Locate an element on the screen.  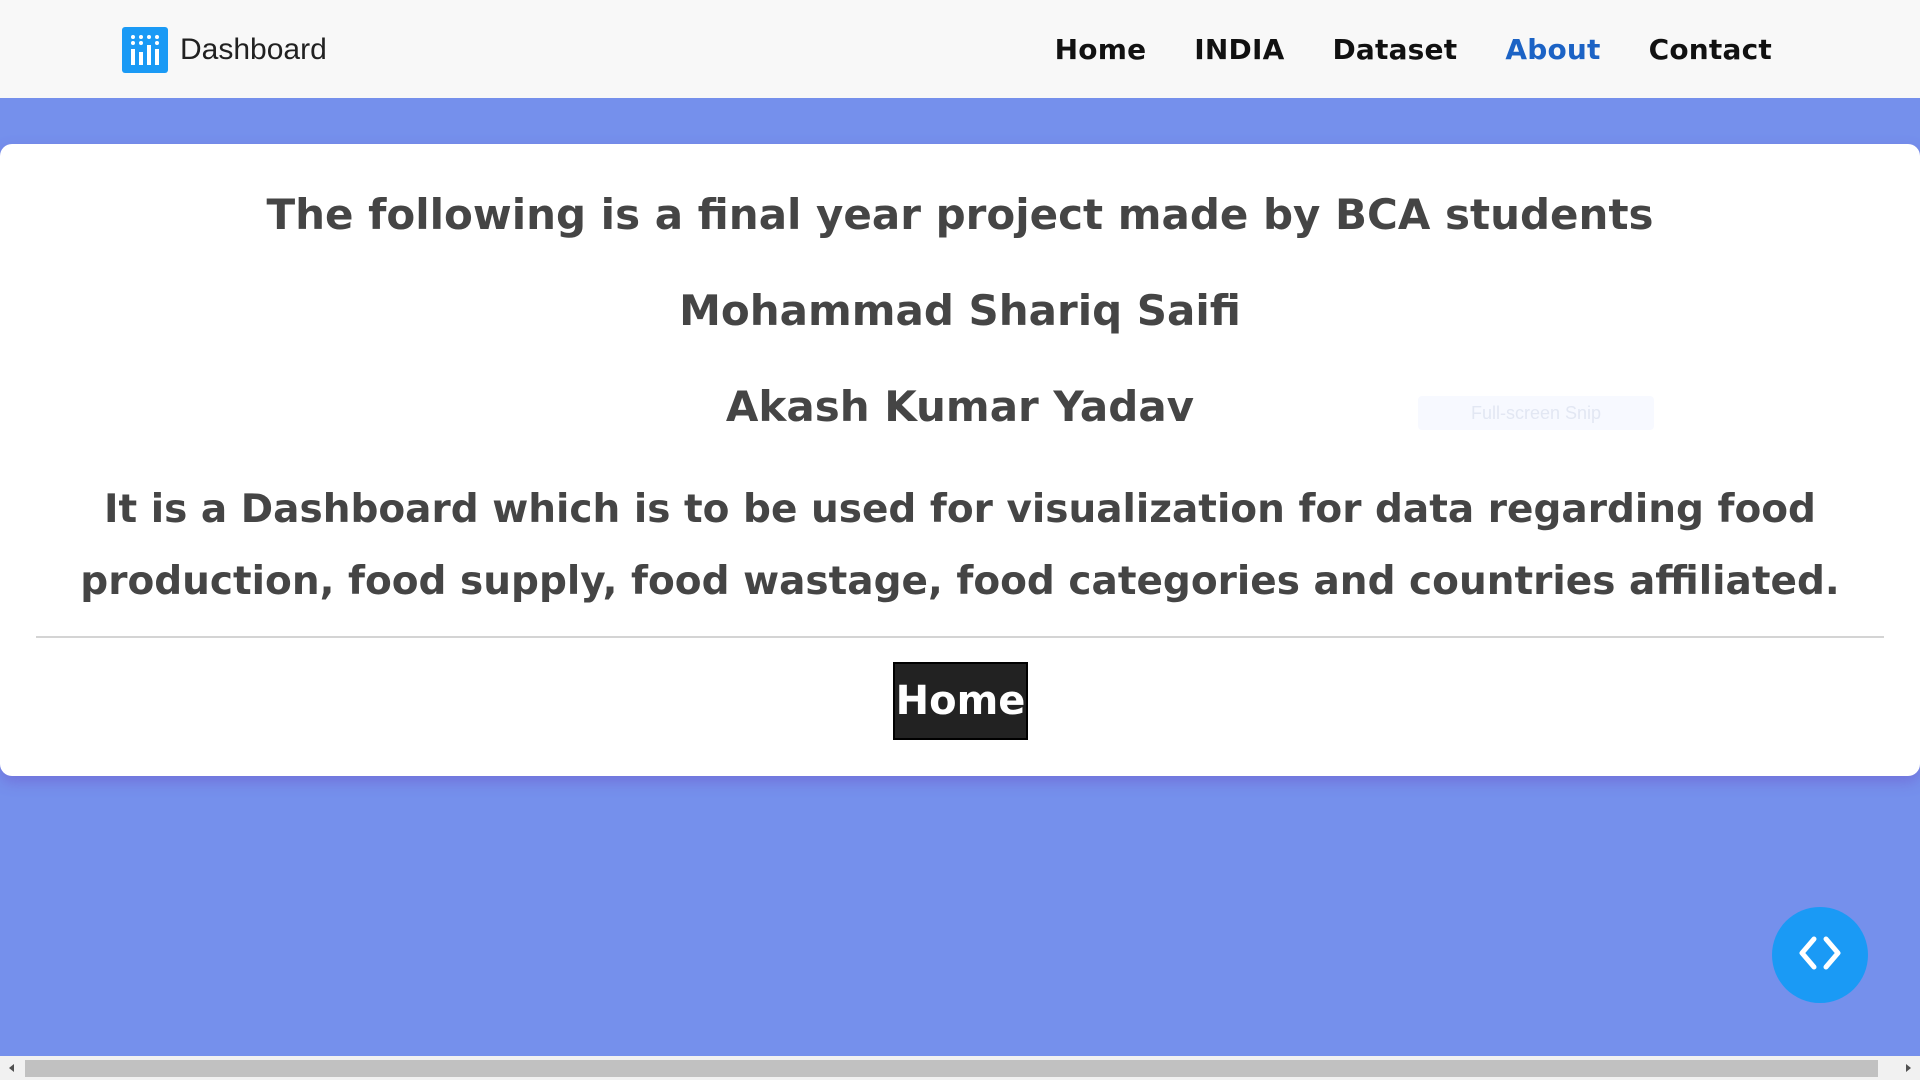
snip-overlay-label: Full-screen Snip is located at coordinates (1536, 413).